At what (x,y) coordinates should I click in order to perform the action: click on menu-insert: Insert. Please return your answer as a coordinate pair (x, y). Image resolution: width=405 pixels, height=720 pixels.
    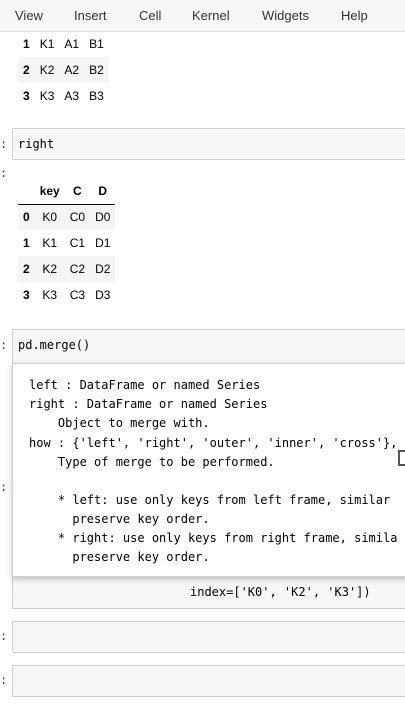
    Looking at the image, I should click on (90, 15).